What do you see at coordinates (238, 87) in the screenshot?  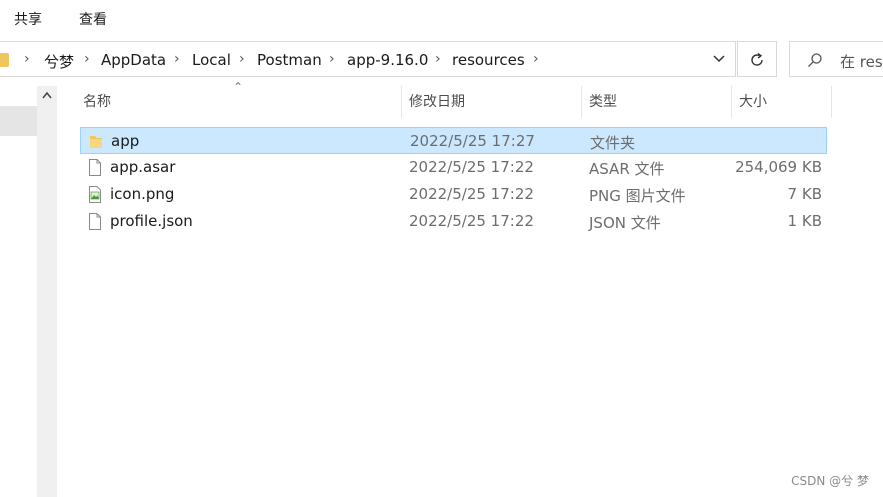 I see `sort-ascending-icon: ⌃` at bounding box center [238, 87].